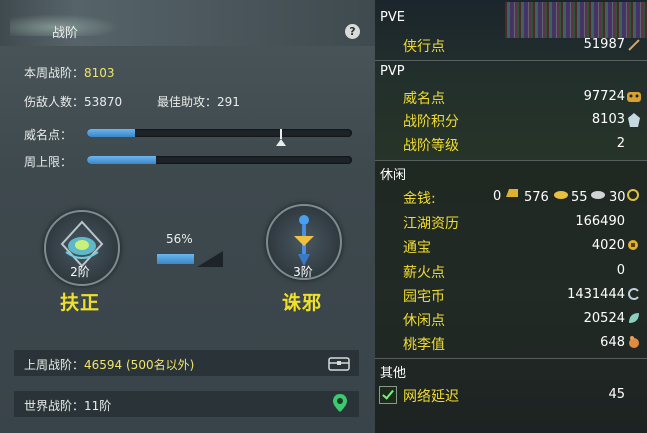 This screenshot has height=433, width=647. What do you see at coordinates (111, 133) in the screenshot?
I see `prestige-bar-fill` at bounding box center [111, 133].